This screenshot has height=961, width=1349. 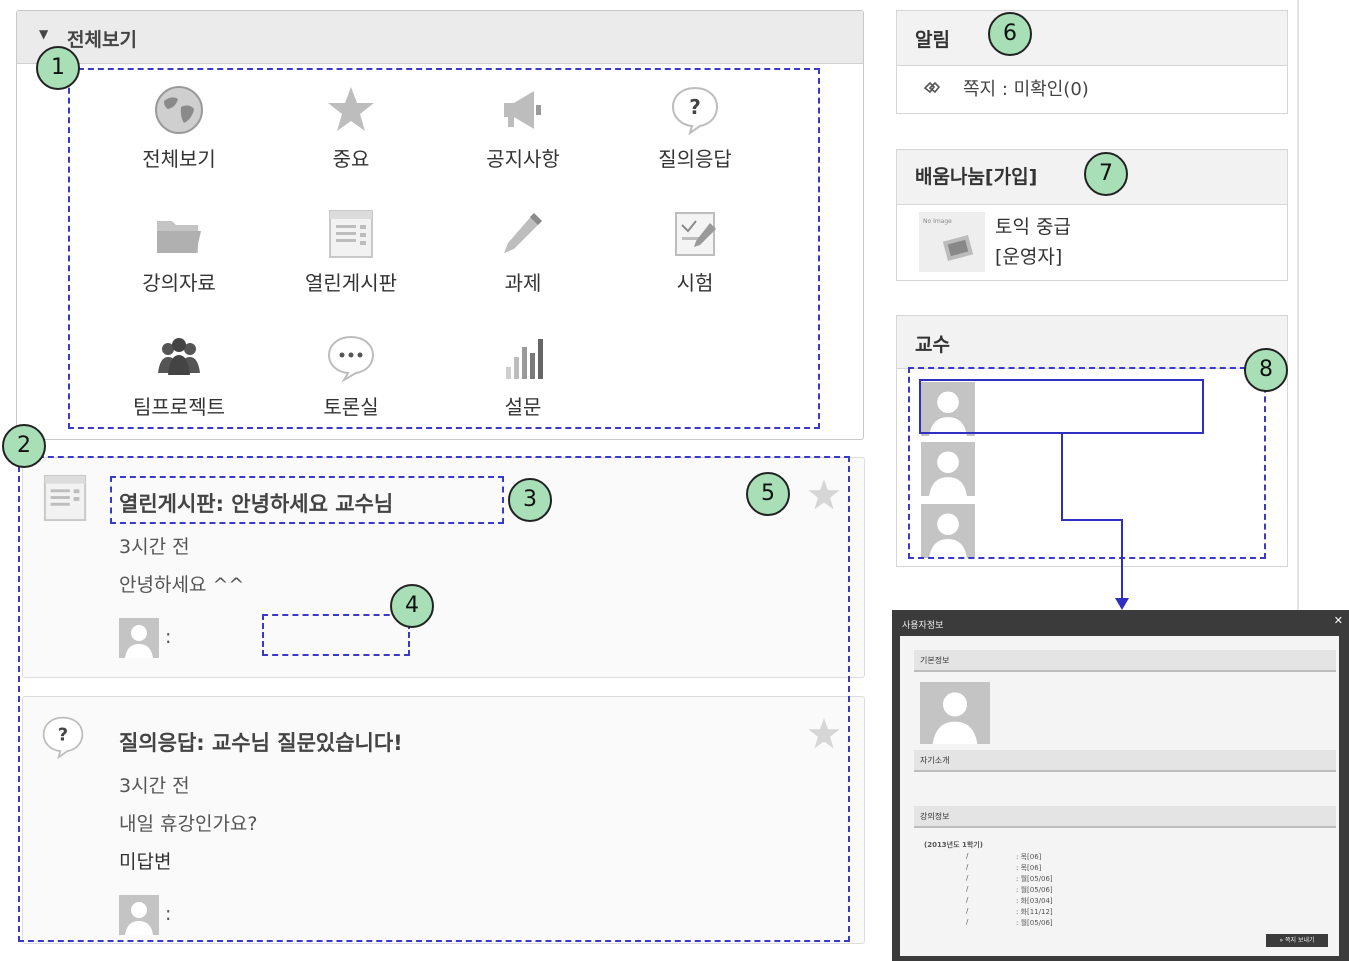 I want to click on popup-avatar, so click(x=955, y=713).